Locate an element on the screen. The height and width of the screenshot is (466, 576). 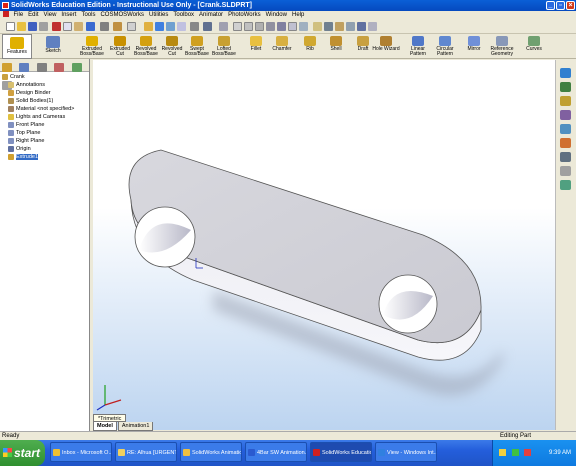
orientation-icon is located at coordinates (350, 26).